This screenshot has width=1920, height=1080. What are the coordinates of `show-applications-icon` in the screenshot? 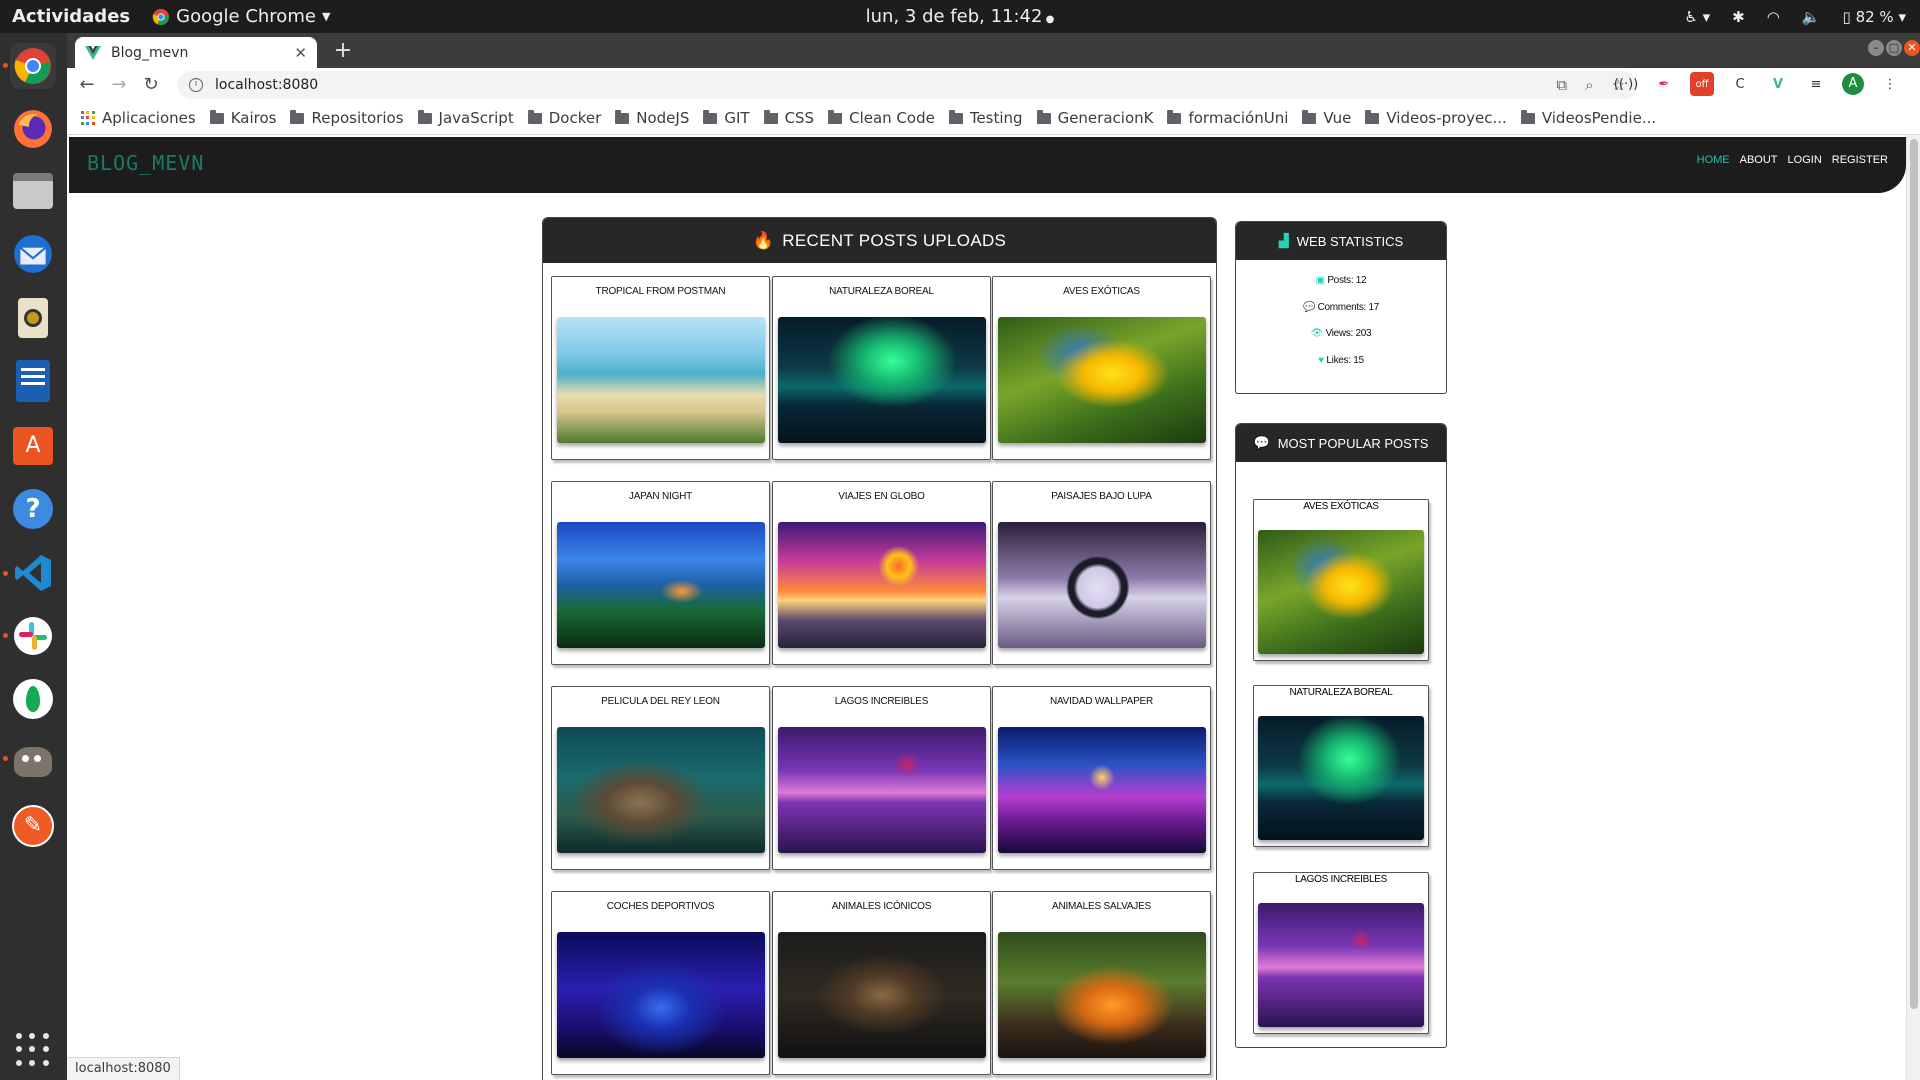 It's located at (33, 1050).